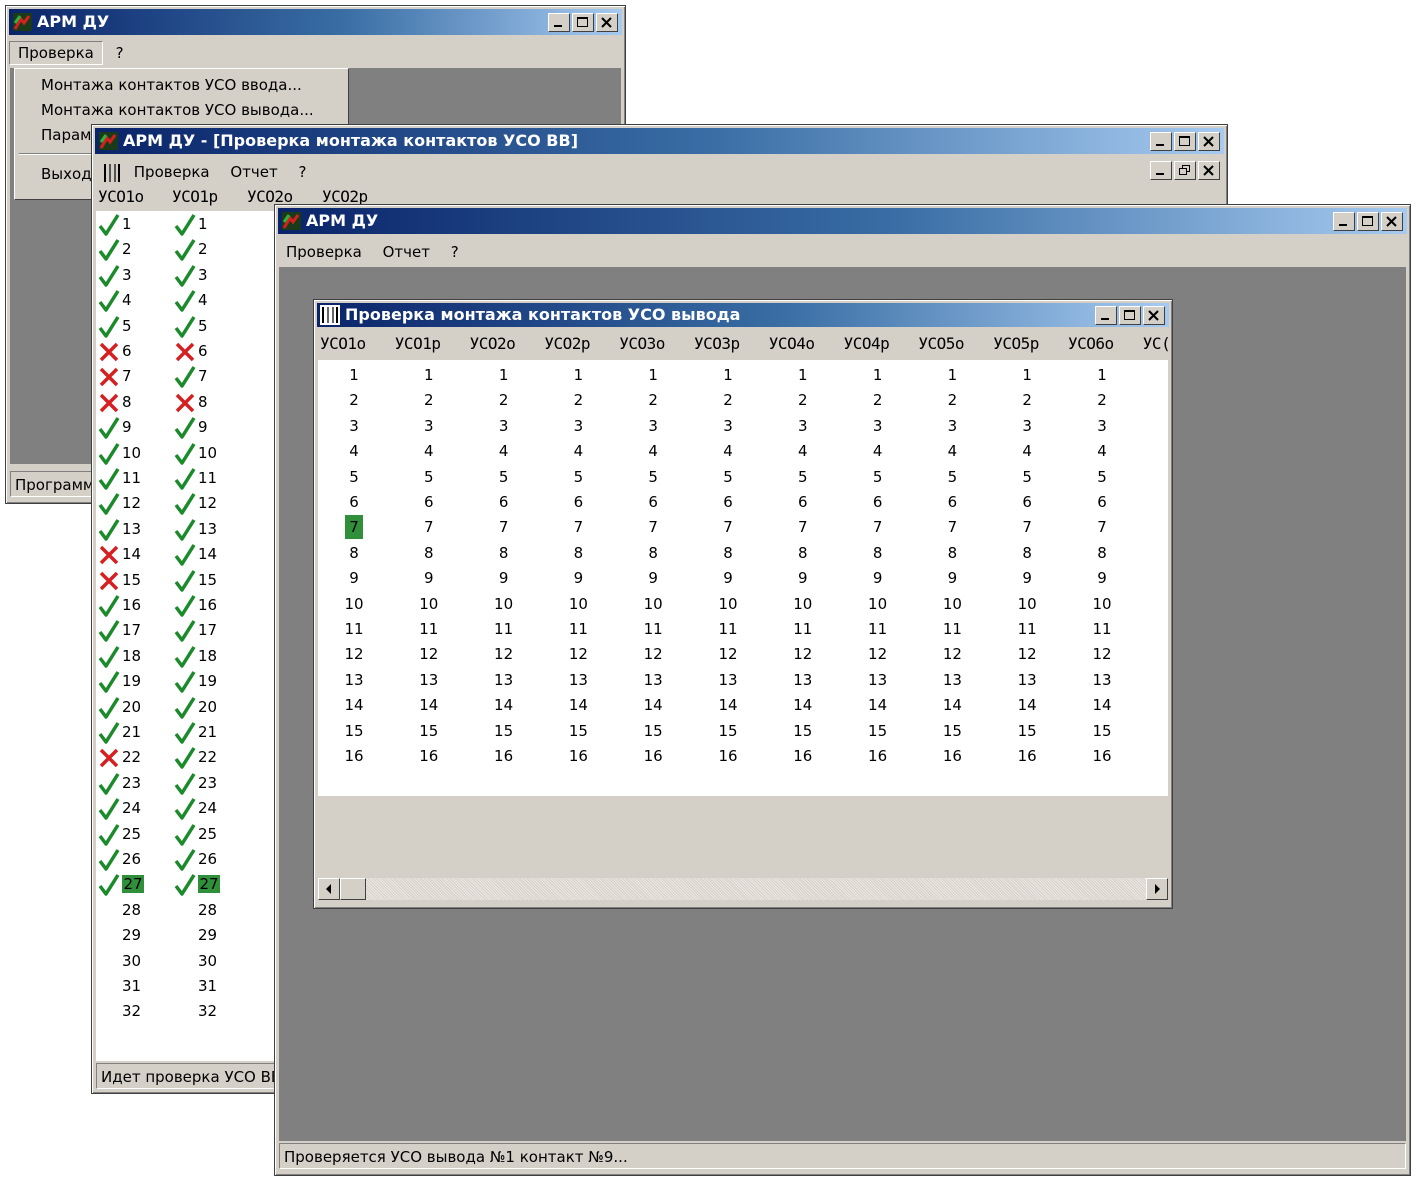 The width and height of the screenshot is (1417, 1180). Describe the element at coordinates (1209, 170) in the screenshot. I see `child-close-button` at that location.